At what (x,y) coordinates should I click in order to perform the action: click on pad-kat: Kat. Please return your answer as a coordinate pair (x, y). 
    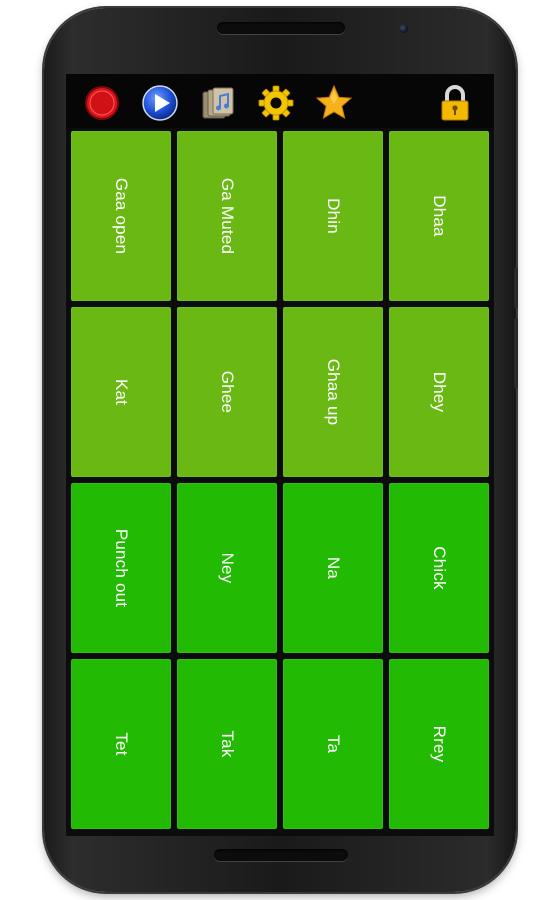
    Looking at the image, I should click on (121, 392).